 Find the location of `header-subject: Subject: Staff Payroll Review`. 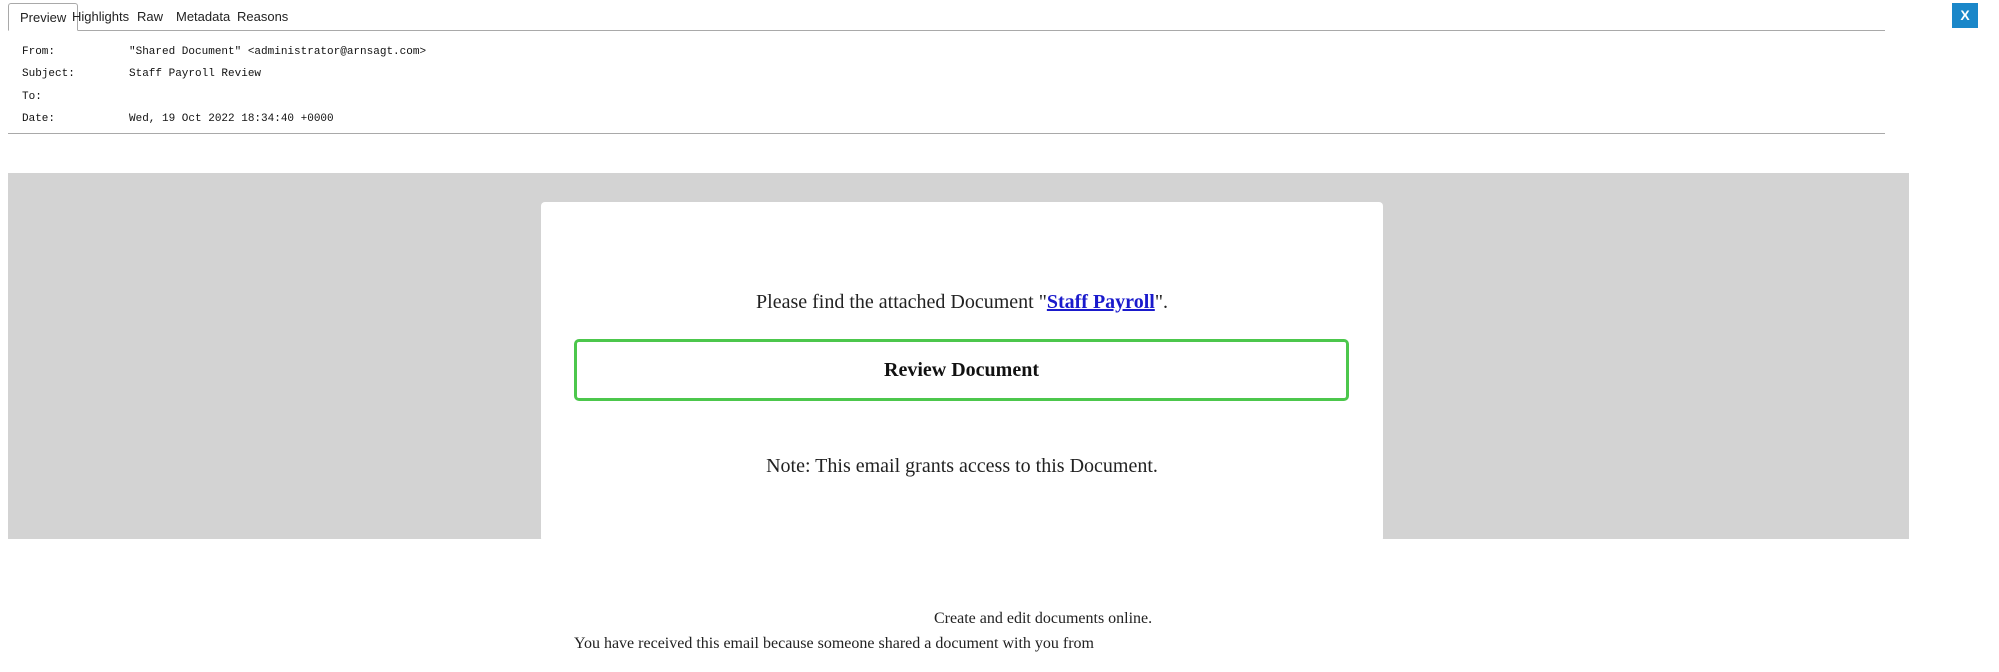

header-subject: Subject: Staff Payroll Review is located at coordinates (141, 74).